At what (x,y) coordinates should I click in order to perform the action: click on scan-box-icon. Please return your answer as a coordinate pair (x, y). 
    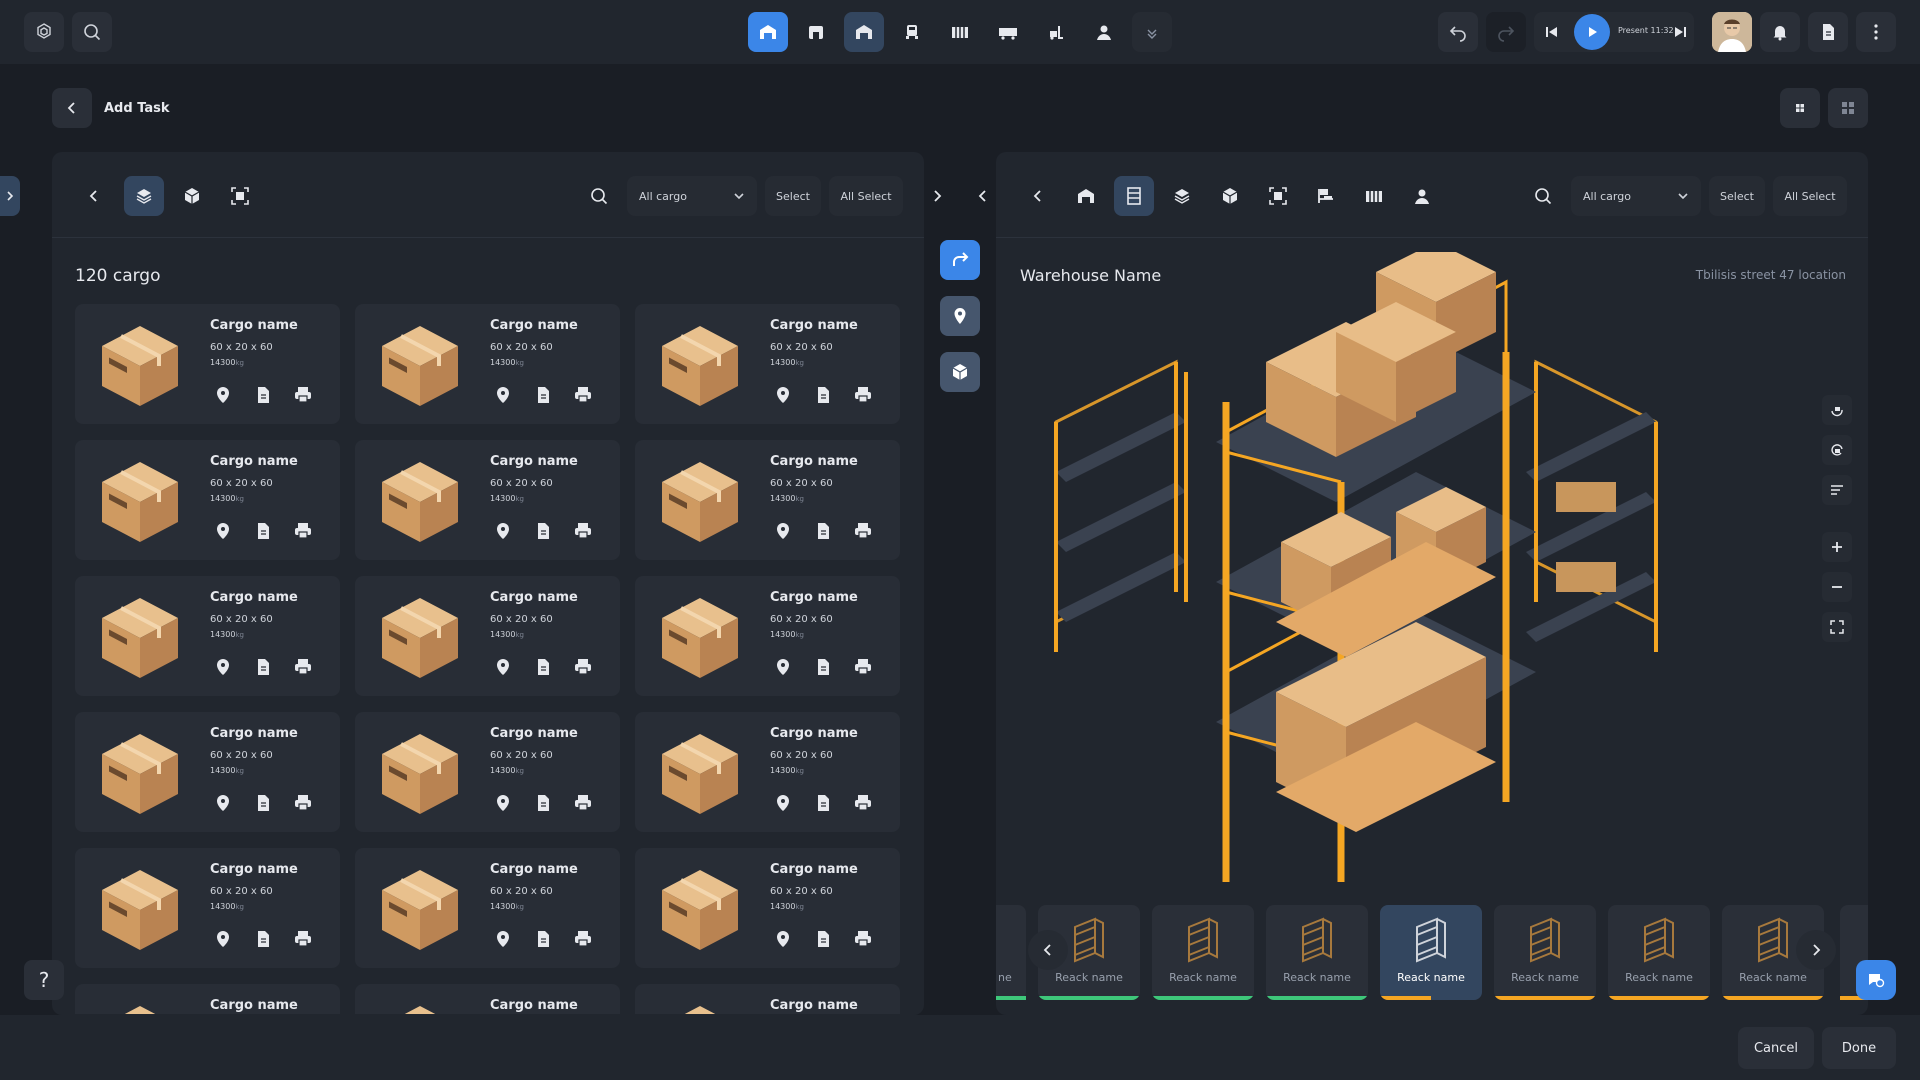
    Looking at the image, I should click on (1278, 196).